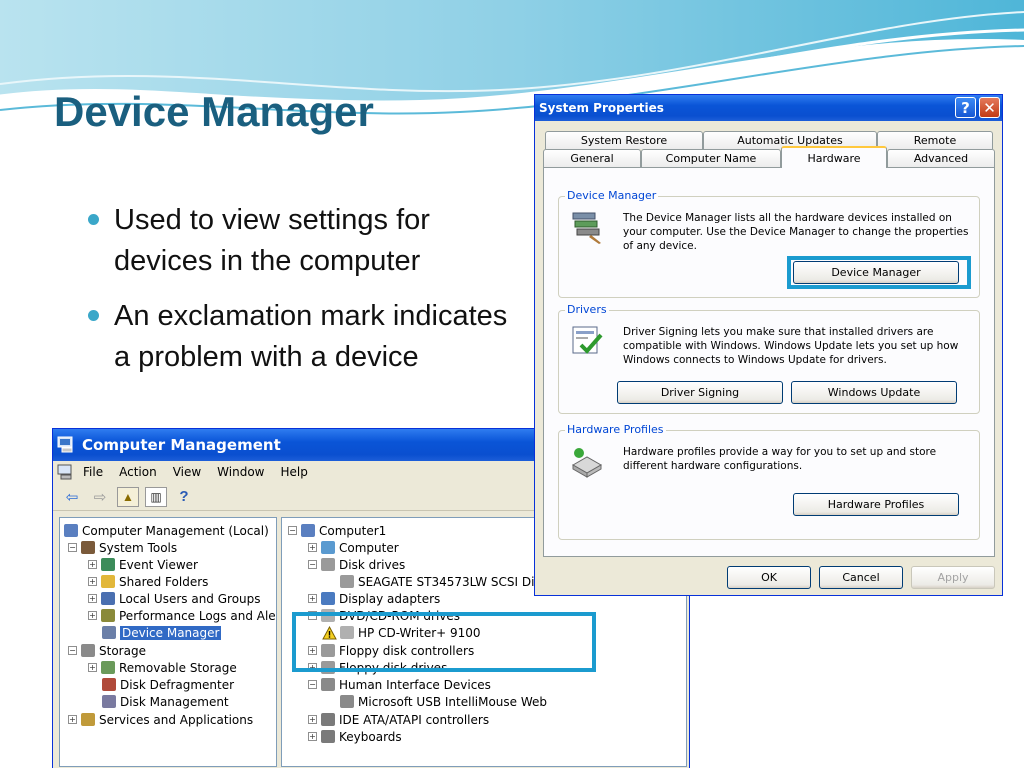  I want to click on forward-arrow-icon: ⇨, so click(100, 497).